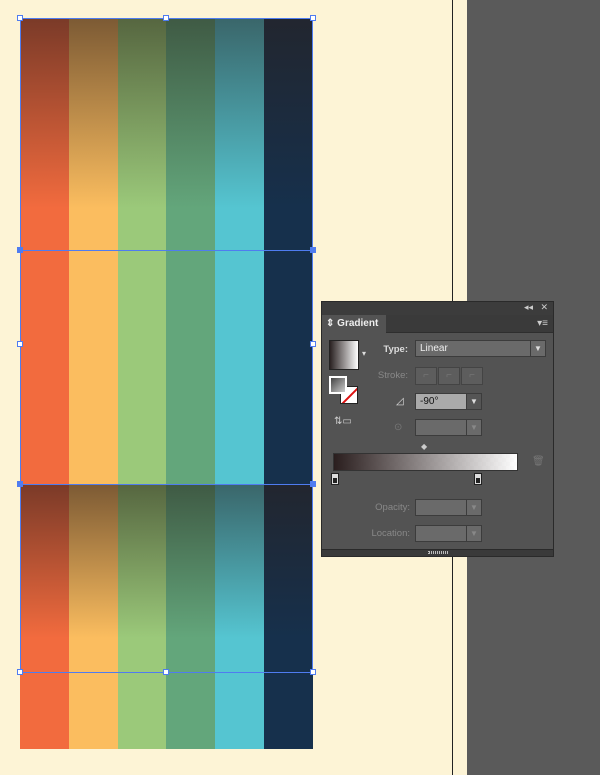  Describe the element at coordinates (344, 355) in the screenshot. I see `gradient-swatch` at that location.